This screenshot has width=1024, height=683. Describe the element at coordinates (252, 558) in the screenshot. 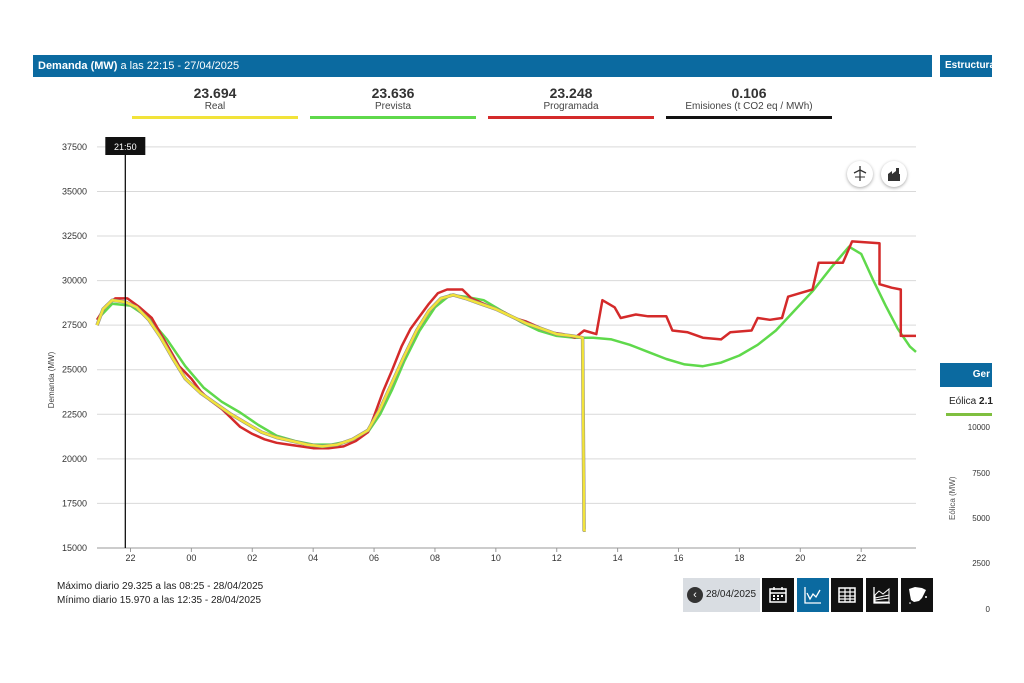

I see `x-tick-label: 02` at that location.